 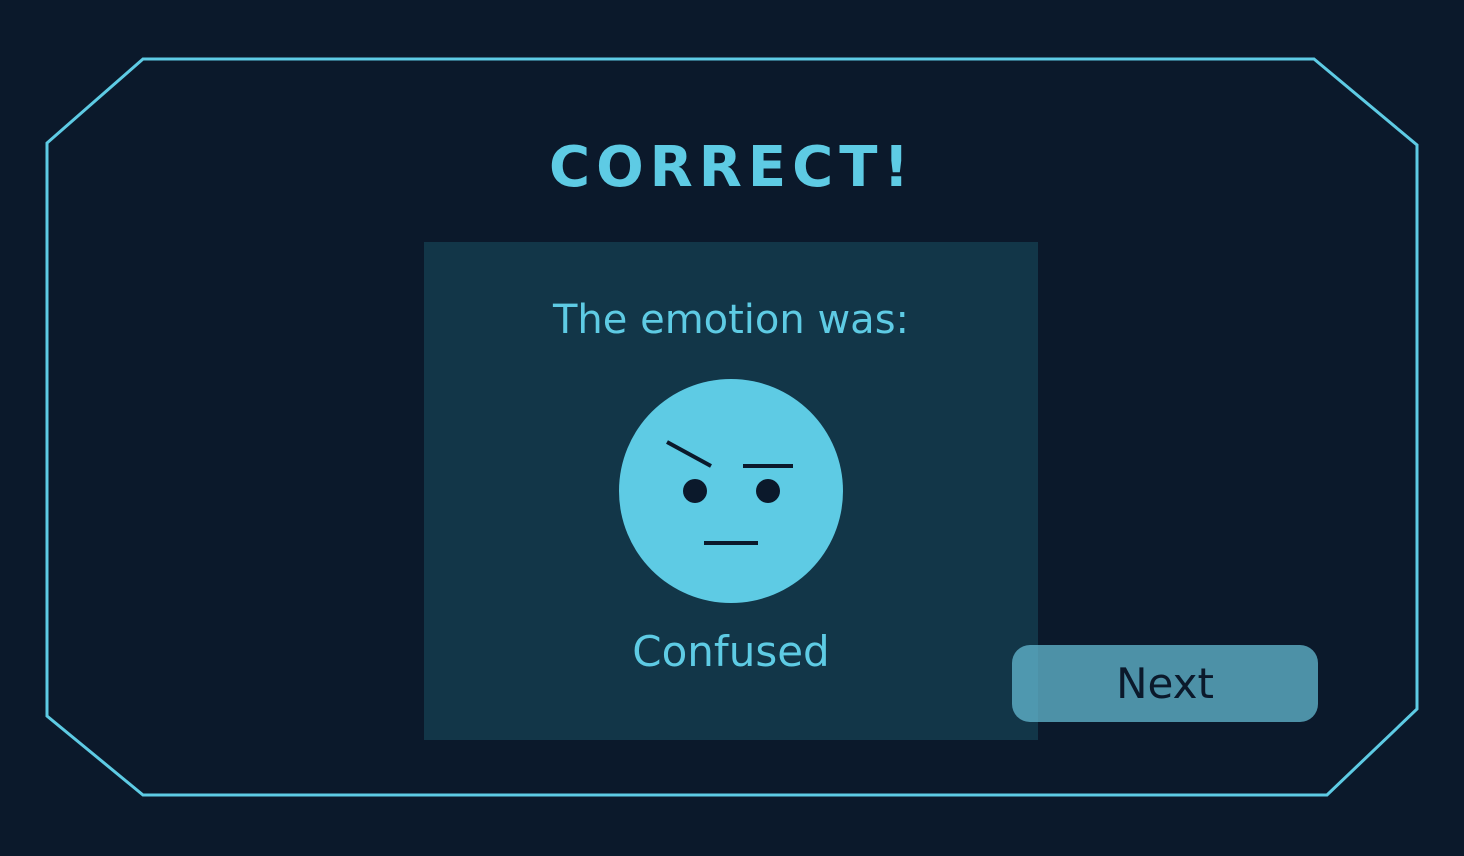 I want to click on confused-face-icon, so click(x=731, y=491).